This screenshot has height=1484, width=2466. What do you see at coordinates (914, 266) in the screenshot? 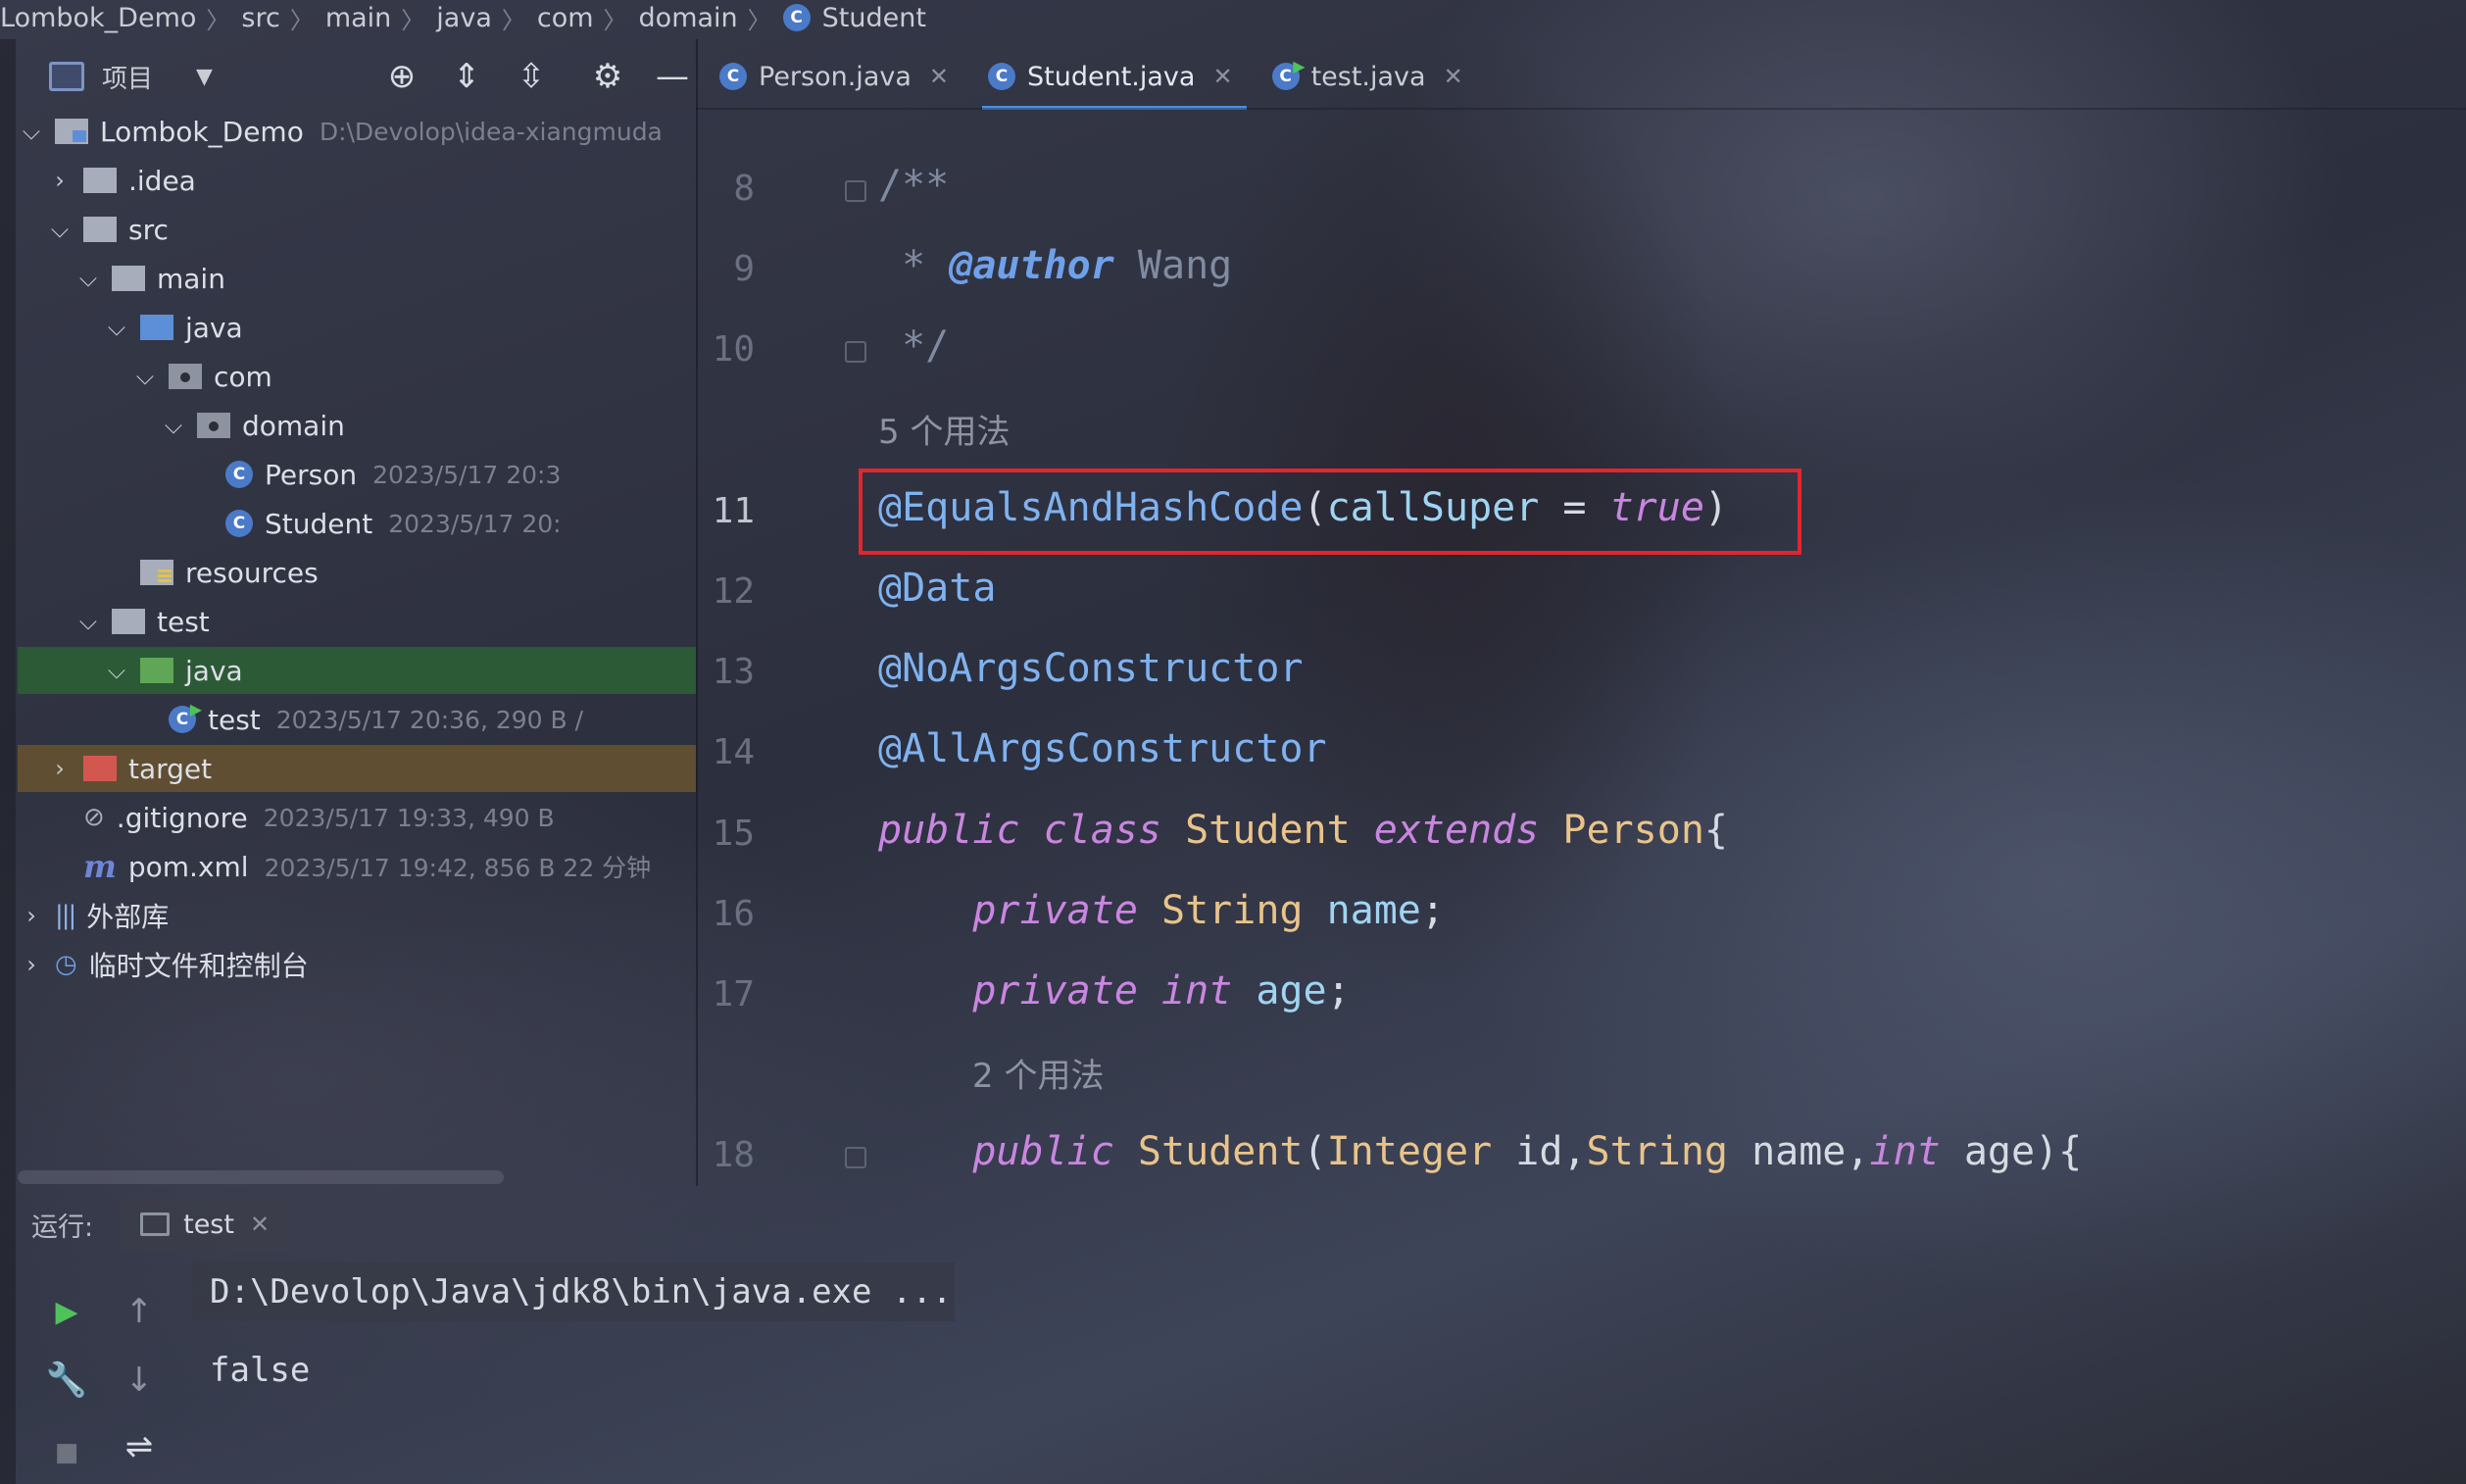
I see `code-token: *` at bounding box center [914, 266].